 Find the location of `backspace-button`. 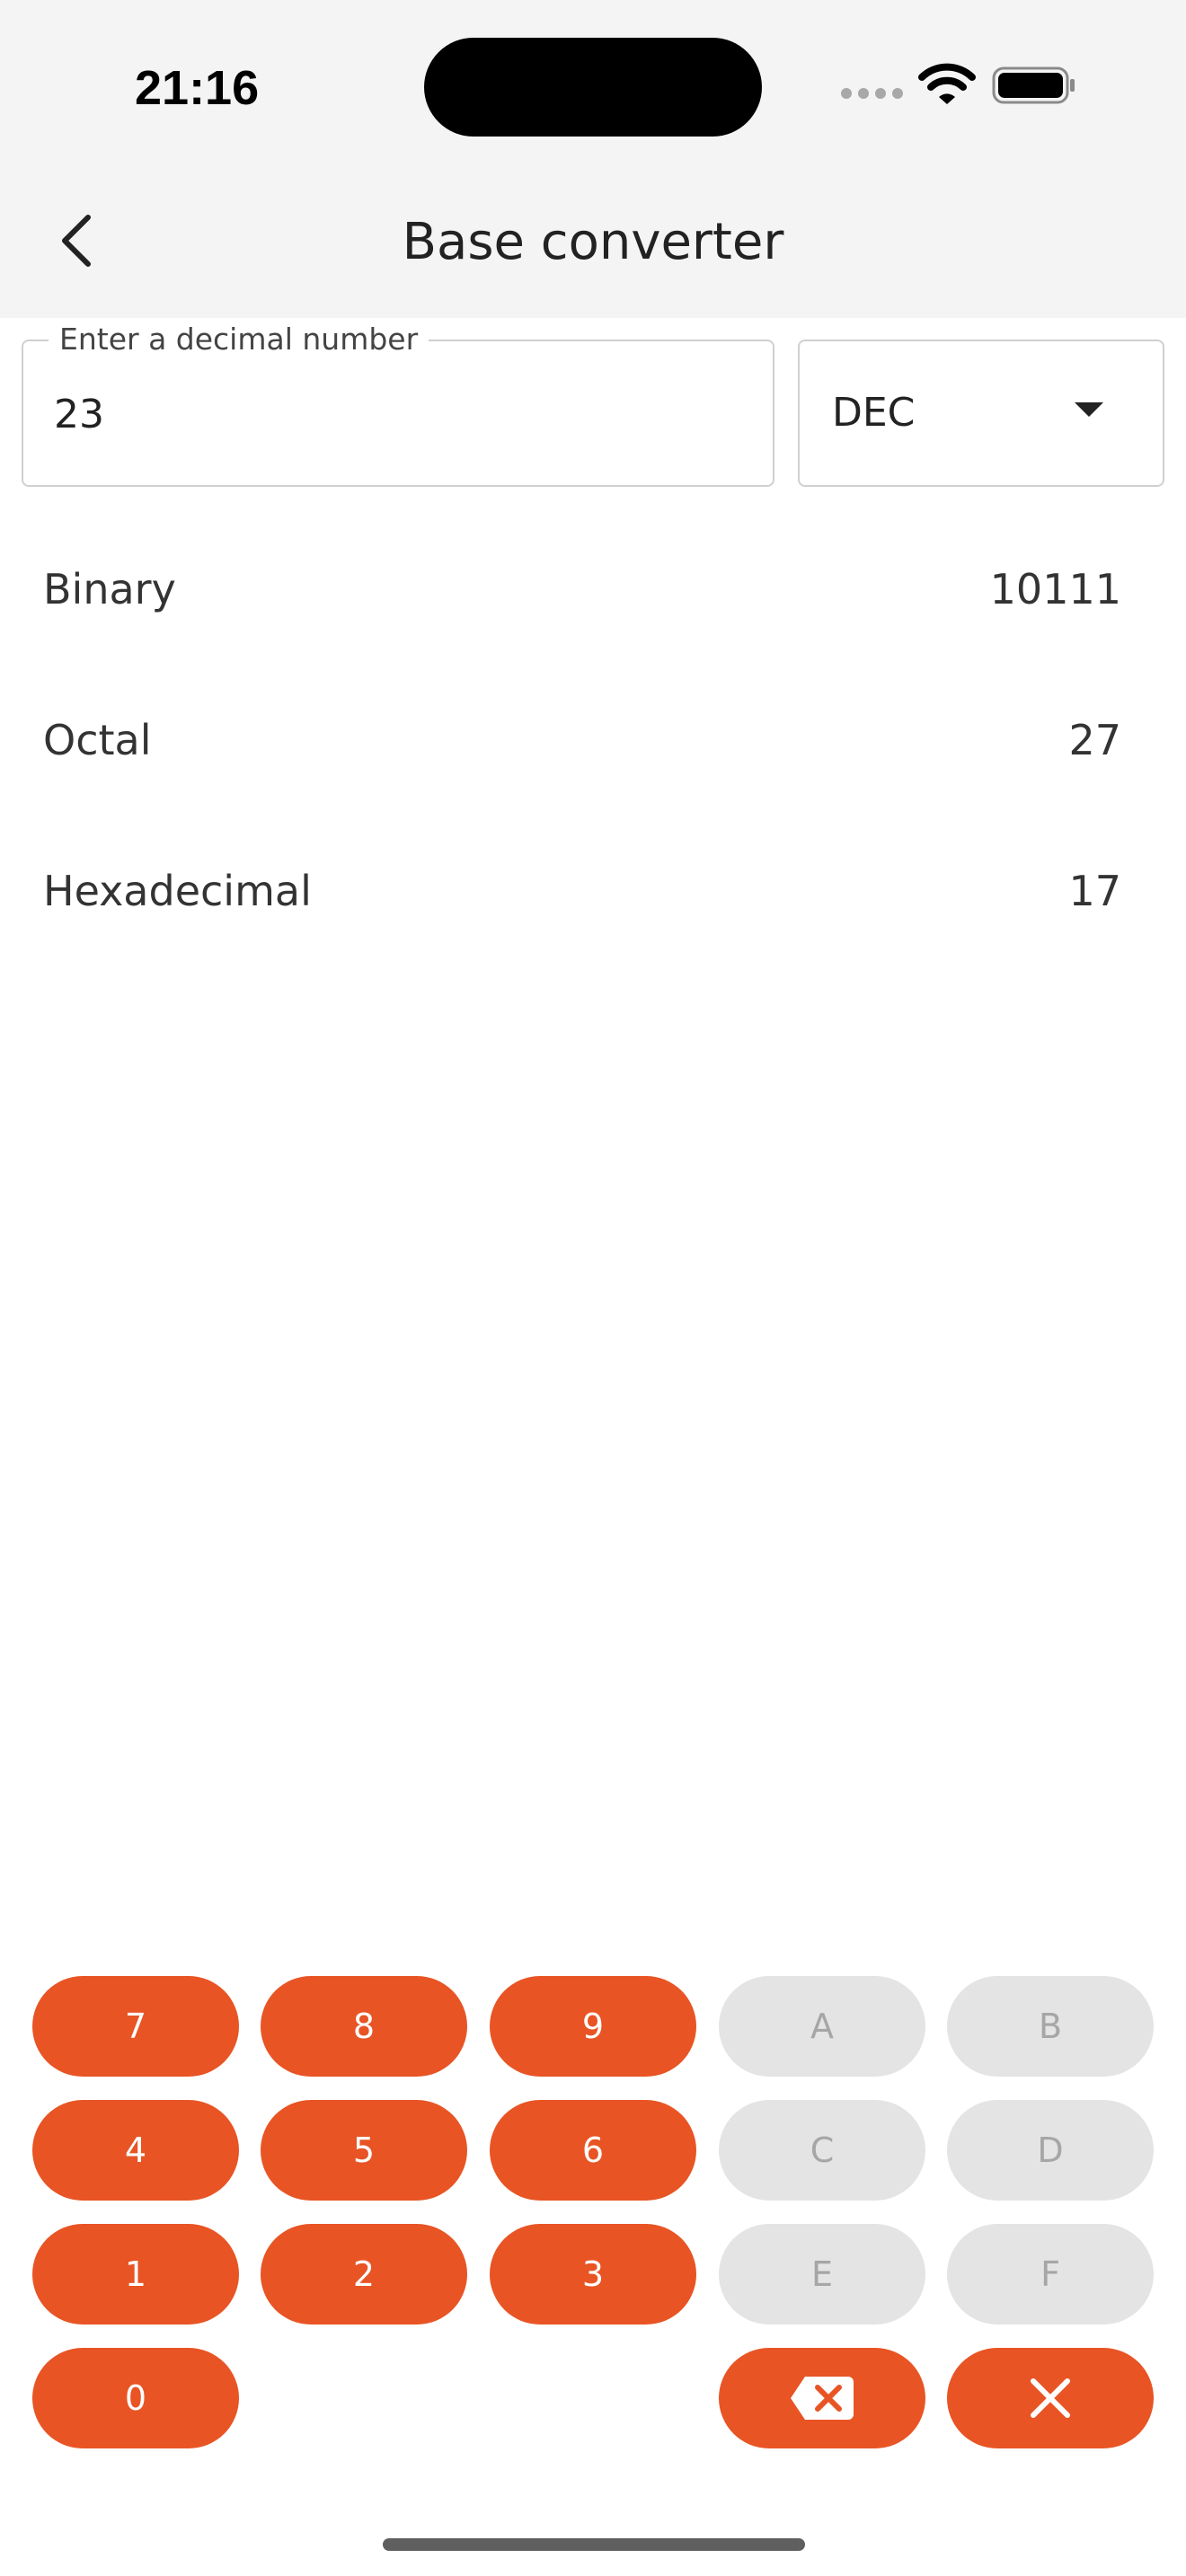

backspace-button is located at coordinates (822, 2398).